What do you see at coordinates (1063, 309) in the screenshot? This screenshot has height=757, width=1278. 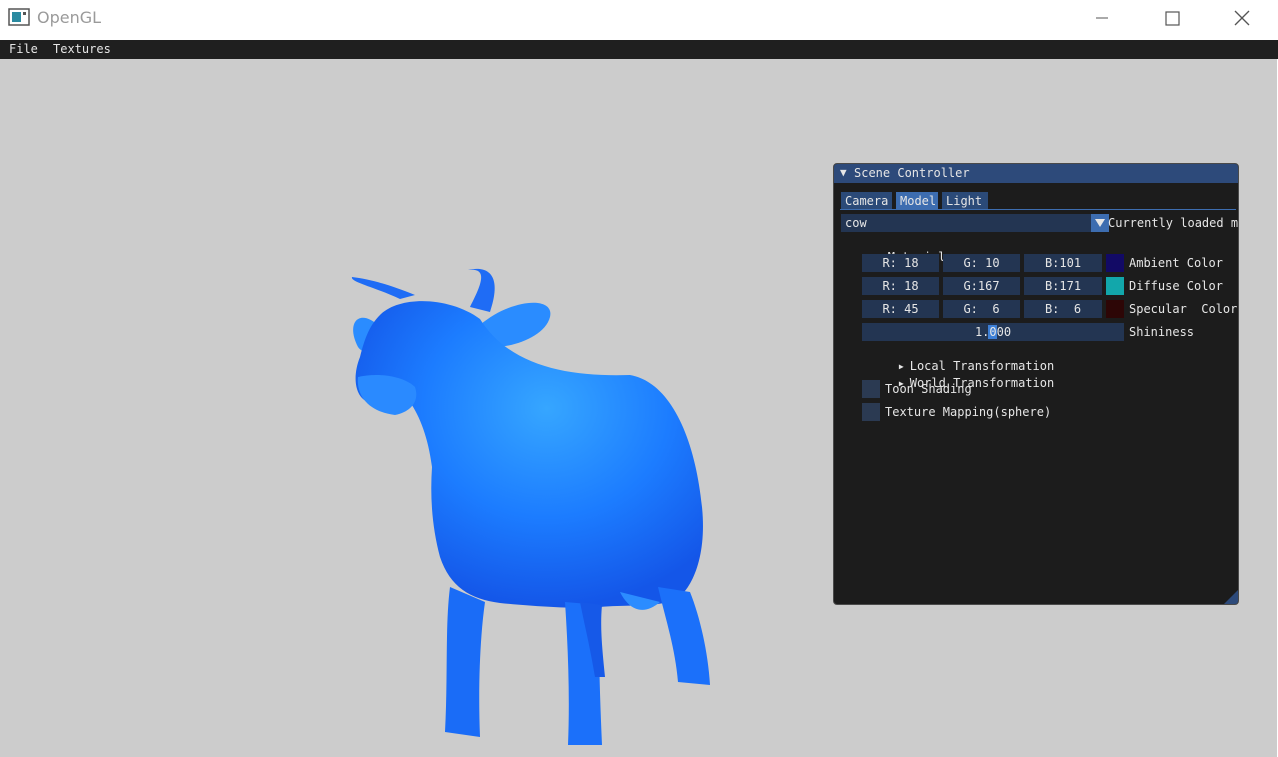 I see `specular-b-field: B: 6` at bounding box center [1063, 309].